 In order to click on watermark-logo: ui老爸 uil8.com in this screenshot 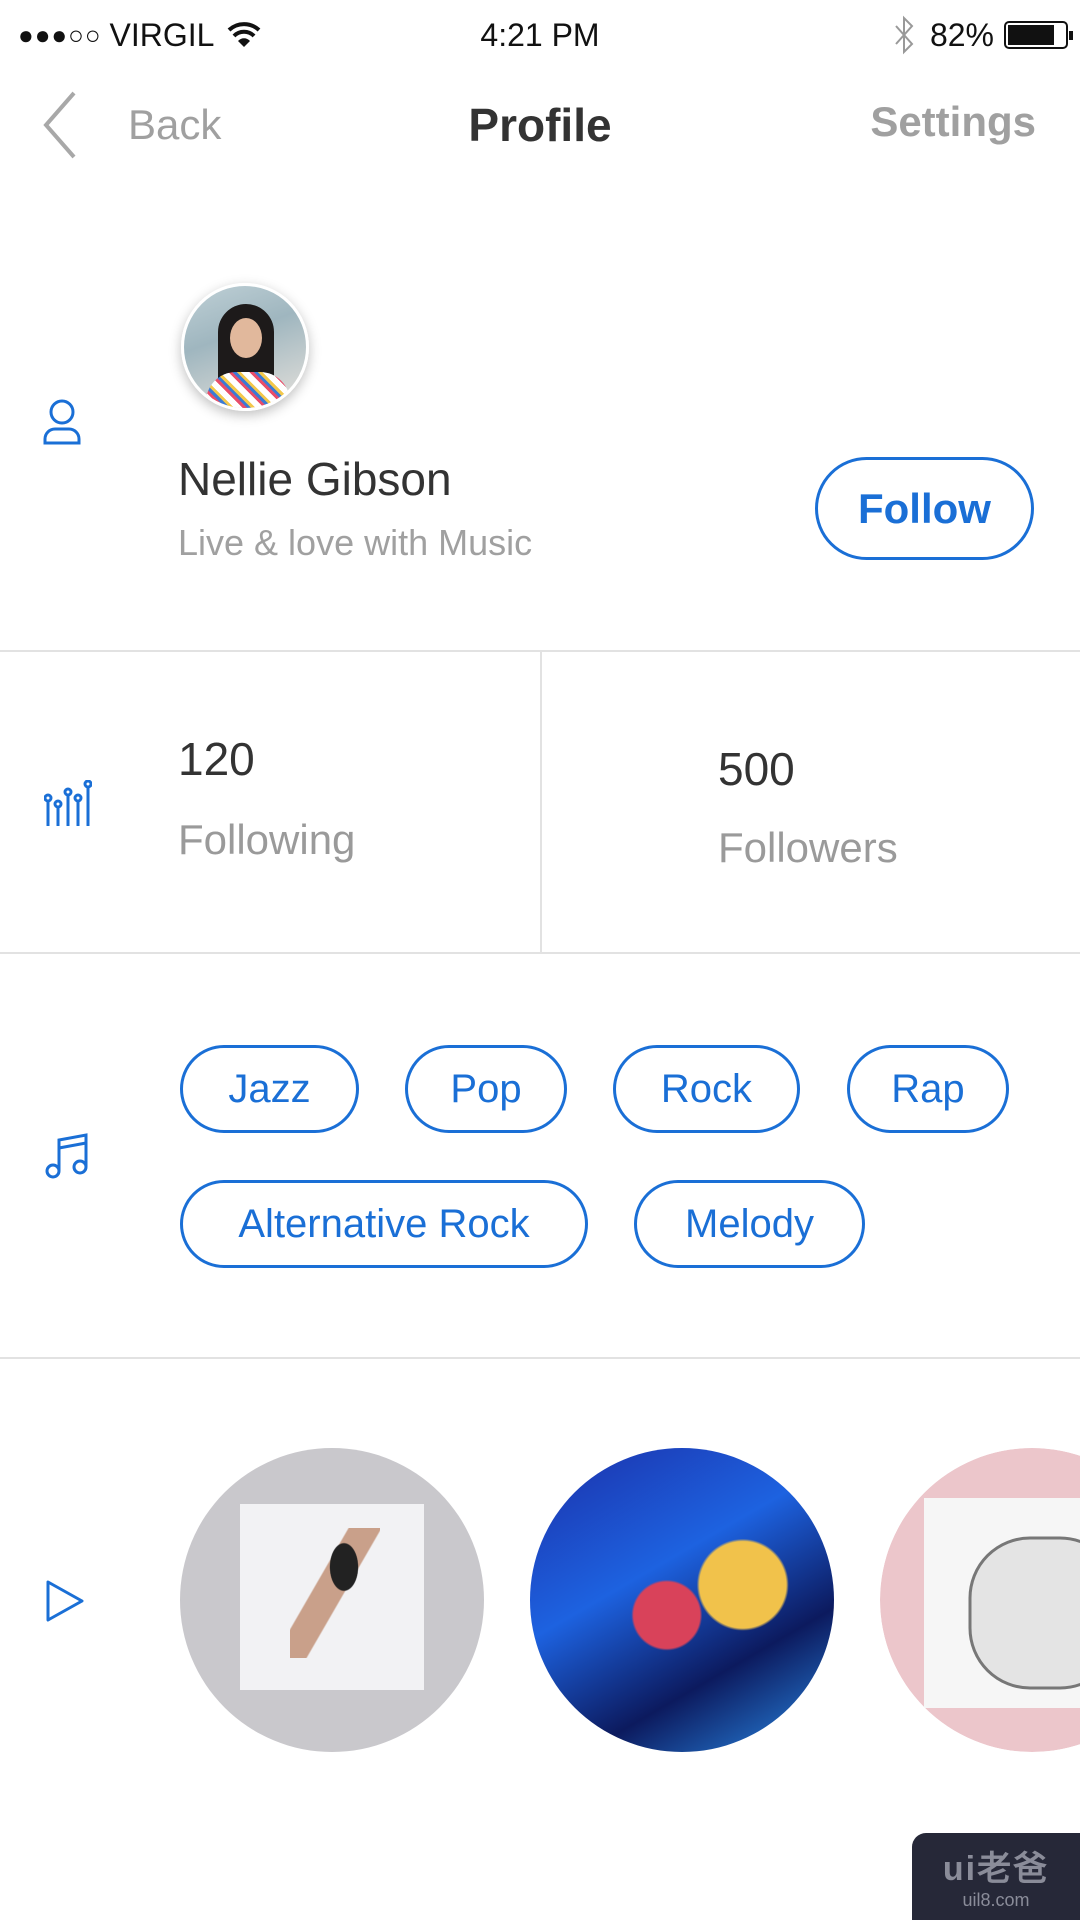, I will do `click(996, 1876)`.